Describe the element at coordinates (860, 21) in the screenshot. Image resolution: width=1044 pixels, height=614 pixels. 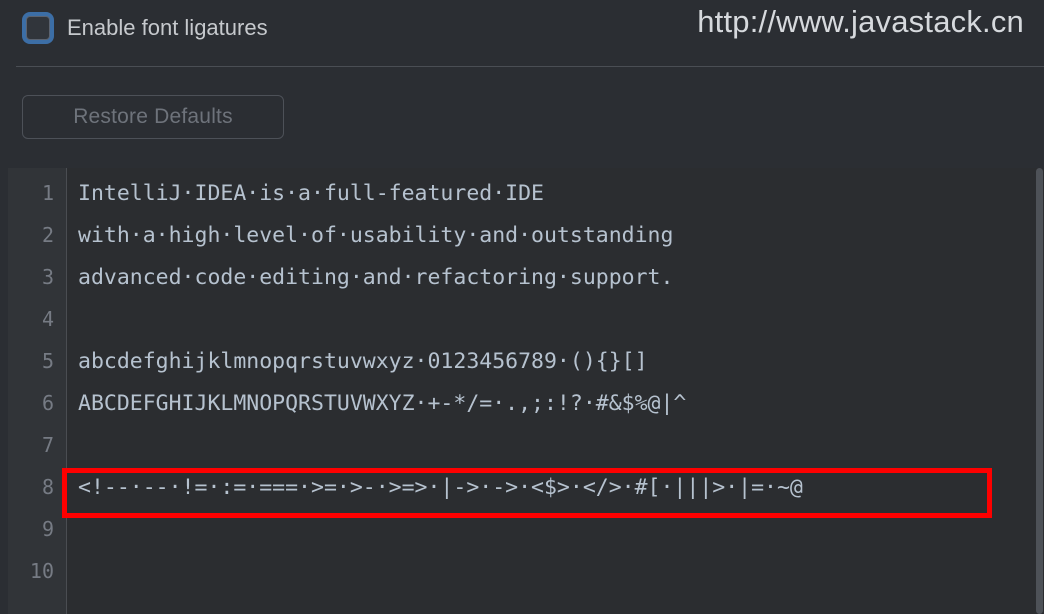
I see `site-watermark: http://www.javastack.cn` at that location.